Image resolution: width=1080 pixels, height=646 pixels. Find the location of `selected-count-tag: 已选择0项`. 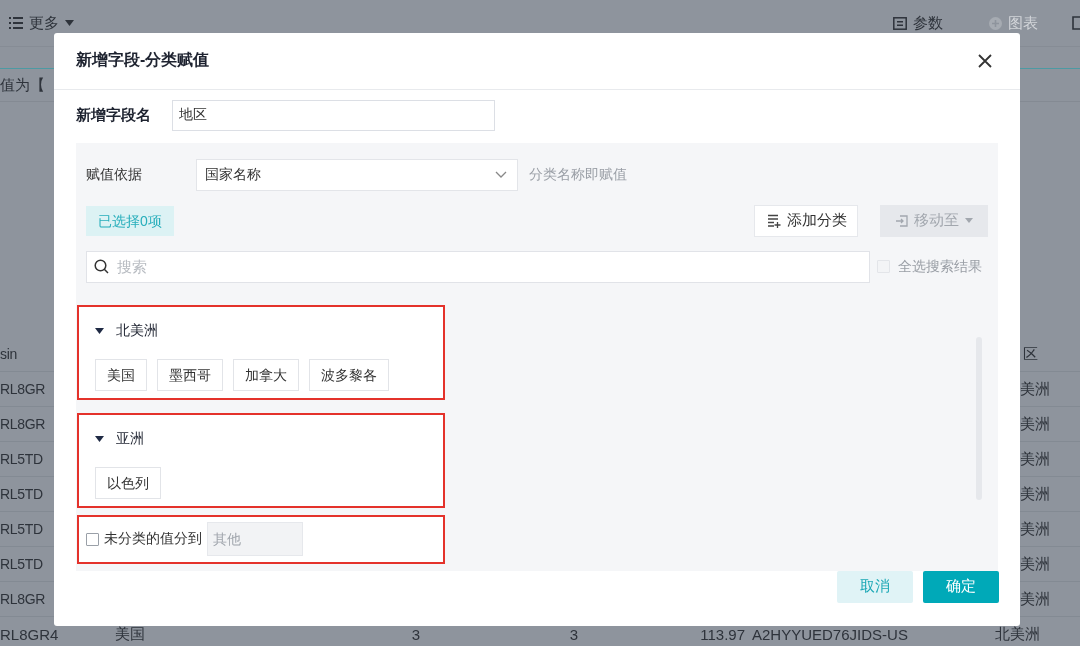

selected-count-tag: 已选择0项 is located at coordinates (130, 220).